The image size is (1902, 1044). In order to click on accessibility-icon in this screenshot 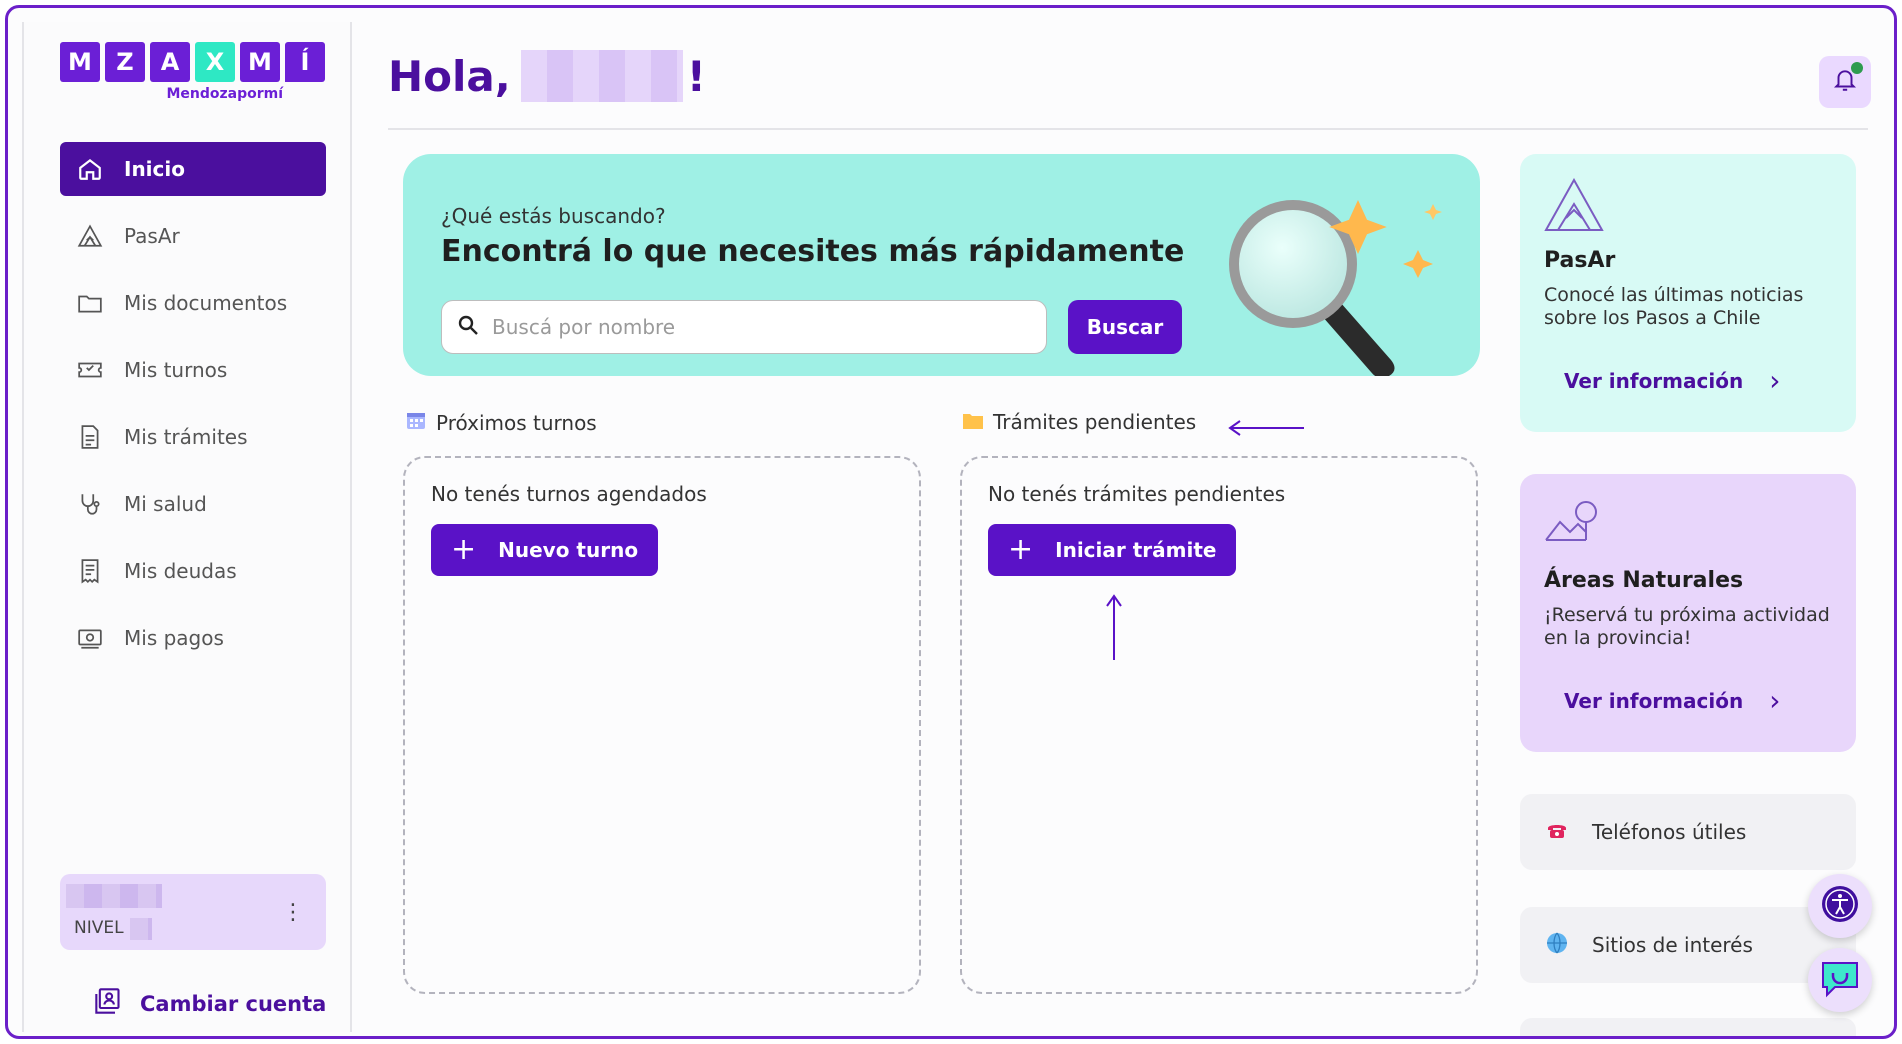, I will do `click(1840, 906)`.